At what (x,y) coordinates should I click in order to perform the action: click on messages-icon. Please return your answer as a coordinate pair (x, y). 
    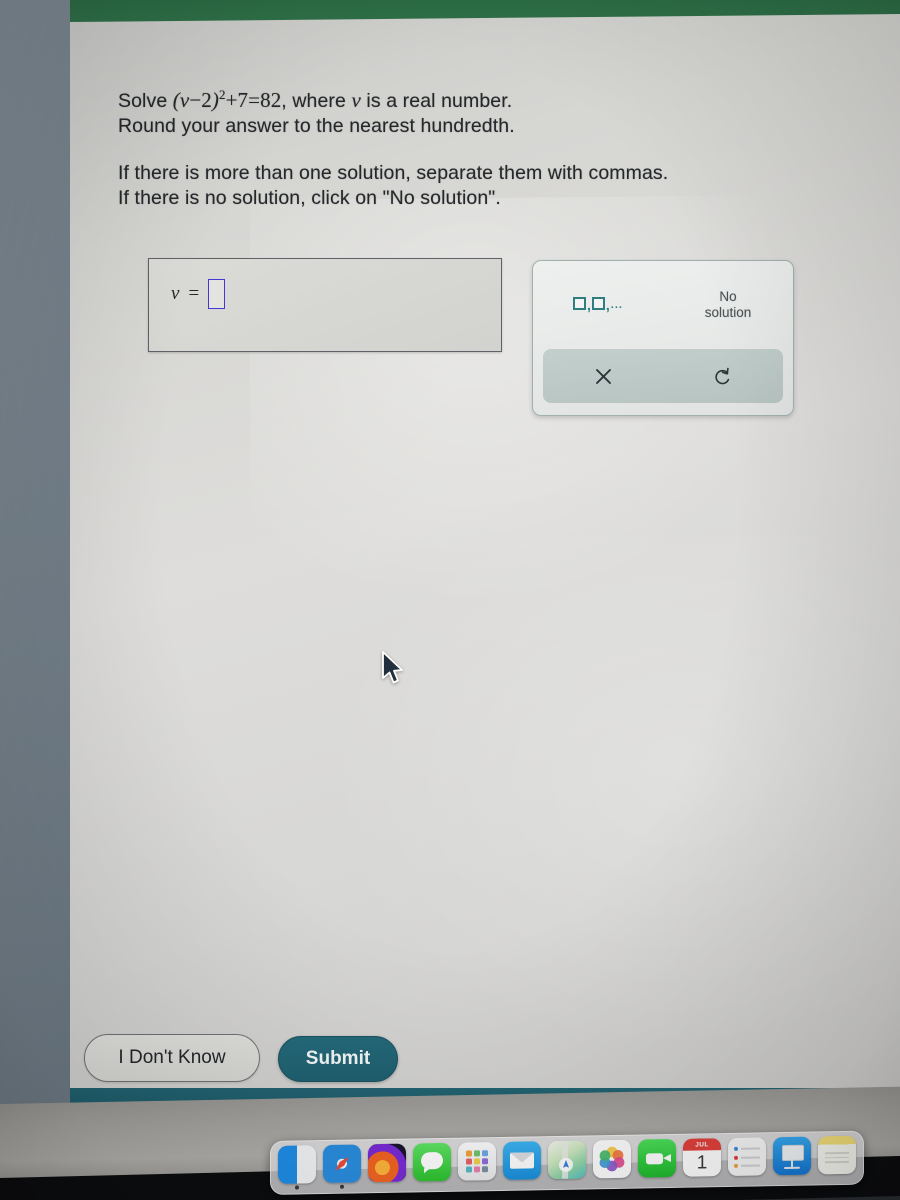
    Looking at the image, I should click on (432, 1162).